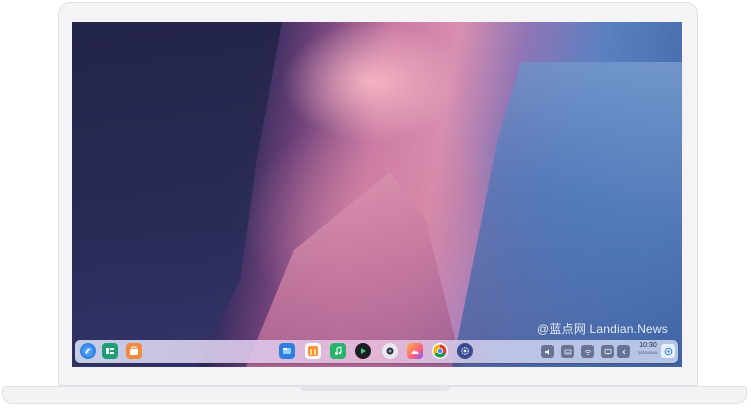 The height and width of the screenshot is (414, 751). I want to click on clock: 10:30 2023/03/01, so click(648, 351).